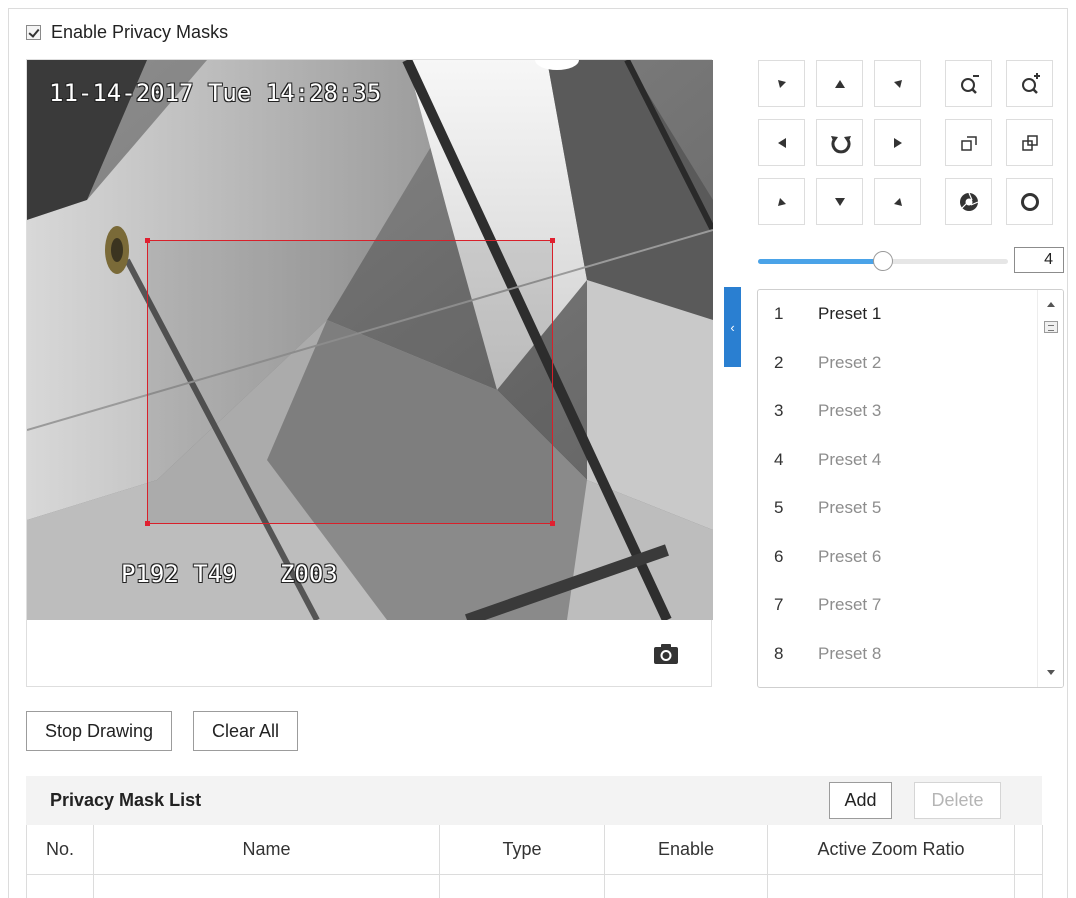  What do you see at coordinates (850, 604) in the screenshot?
I see `preset-name: Preset 7` at bounding box center [850, 604].